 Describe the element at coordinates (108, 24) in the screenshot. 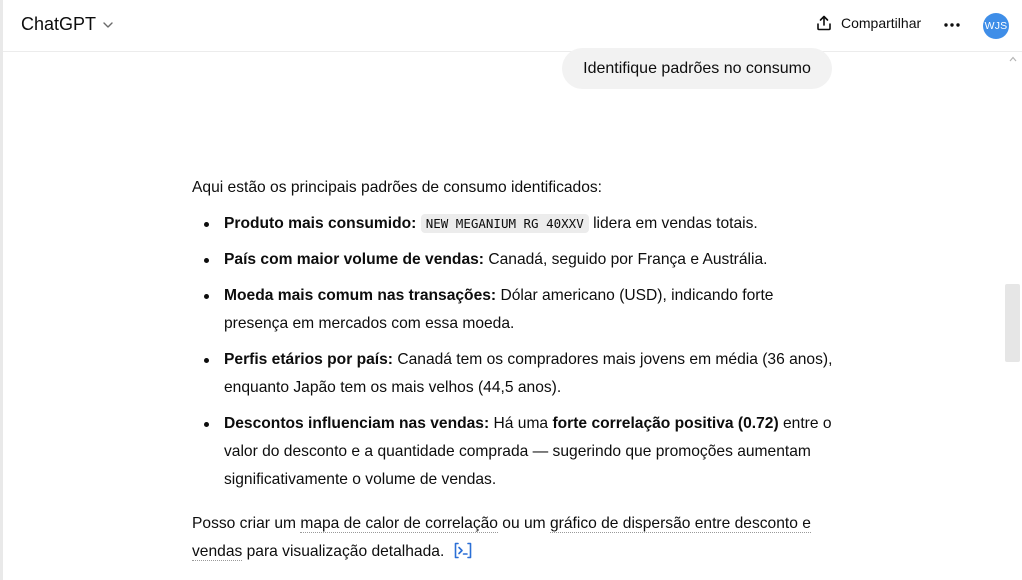

I see `chevron-down-icon` at that location.